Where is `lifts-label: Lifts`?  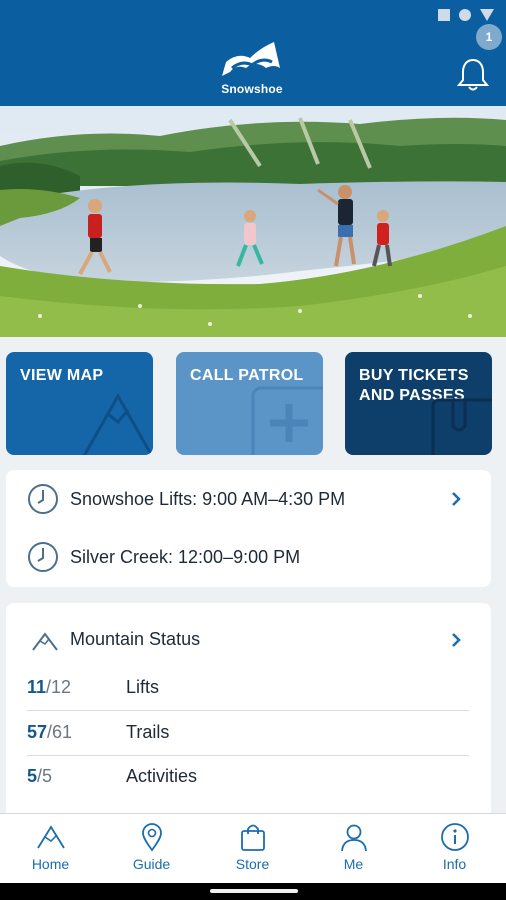
lifts-label: Lifts is located at coordinates (143, 687).